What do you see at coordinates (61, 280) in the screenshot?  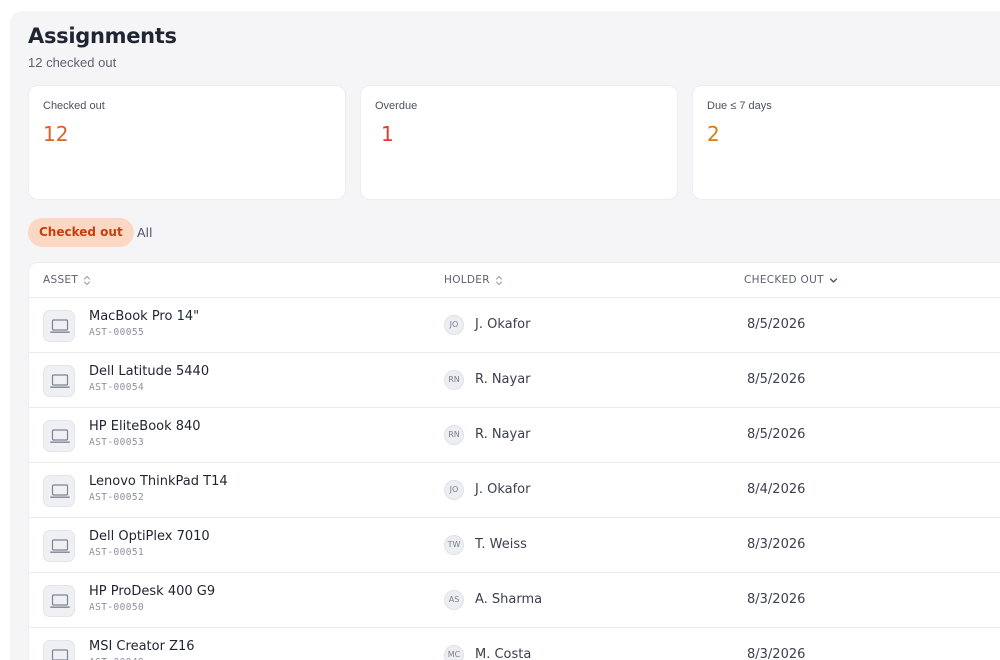 I see `column-header-label: ASSET` at bounding box center [61, 280].